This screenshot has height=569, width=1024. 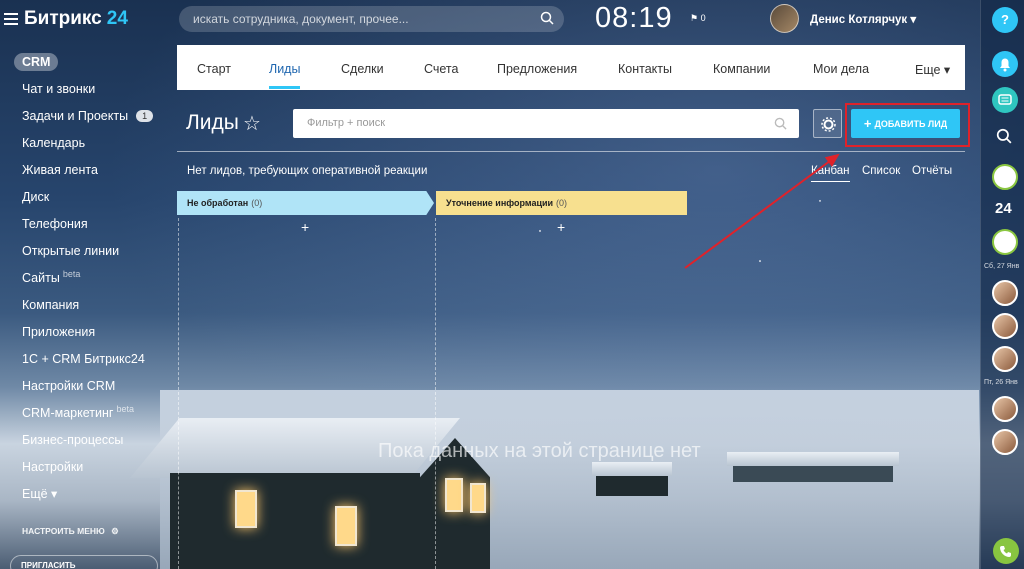 I want to click on search-icon, so click(x=1004, y=136).